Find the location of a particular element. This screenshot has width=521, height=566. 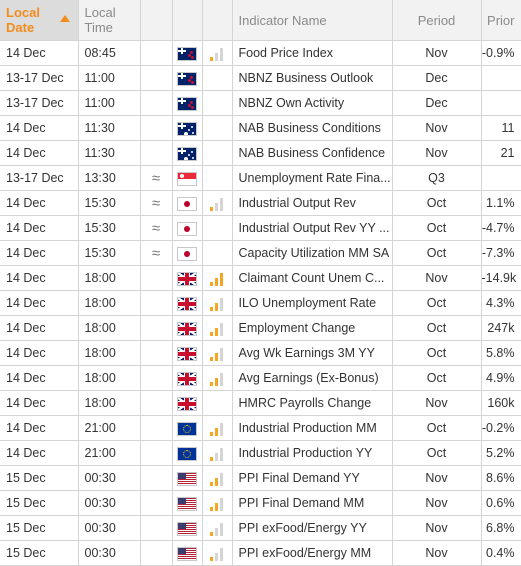

cell-indicator-name: Avg Earnings (Ex-Bonus) is located at coordinates (312, 378).